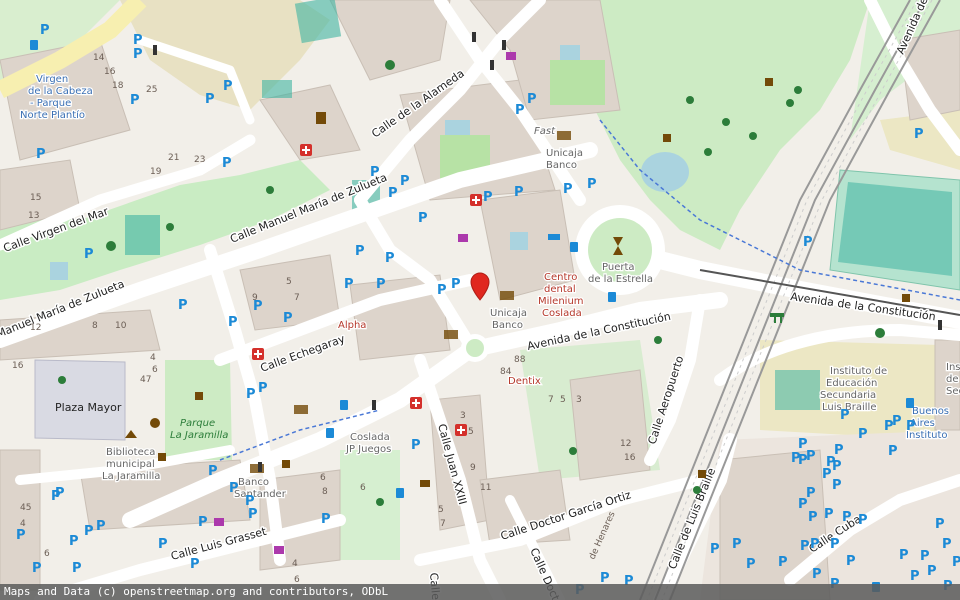 The width and height of the screenshot is (960, 600). What do you see at coordinates (155, 423) in the screenshot?
I see `theatre-icon` at bounding box center [155, 423].